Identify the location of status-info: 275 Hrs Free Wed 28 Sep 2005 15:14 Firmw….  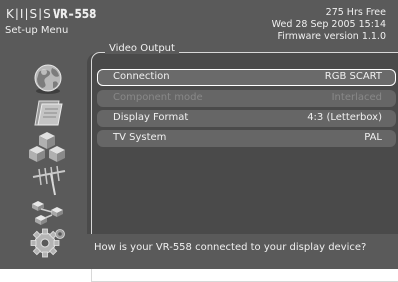
(329, 25).